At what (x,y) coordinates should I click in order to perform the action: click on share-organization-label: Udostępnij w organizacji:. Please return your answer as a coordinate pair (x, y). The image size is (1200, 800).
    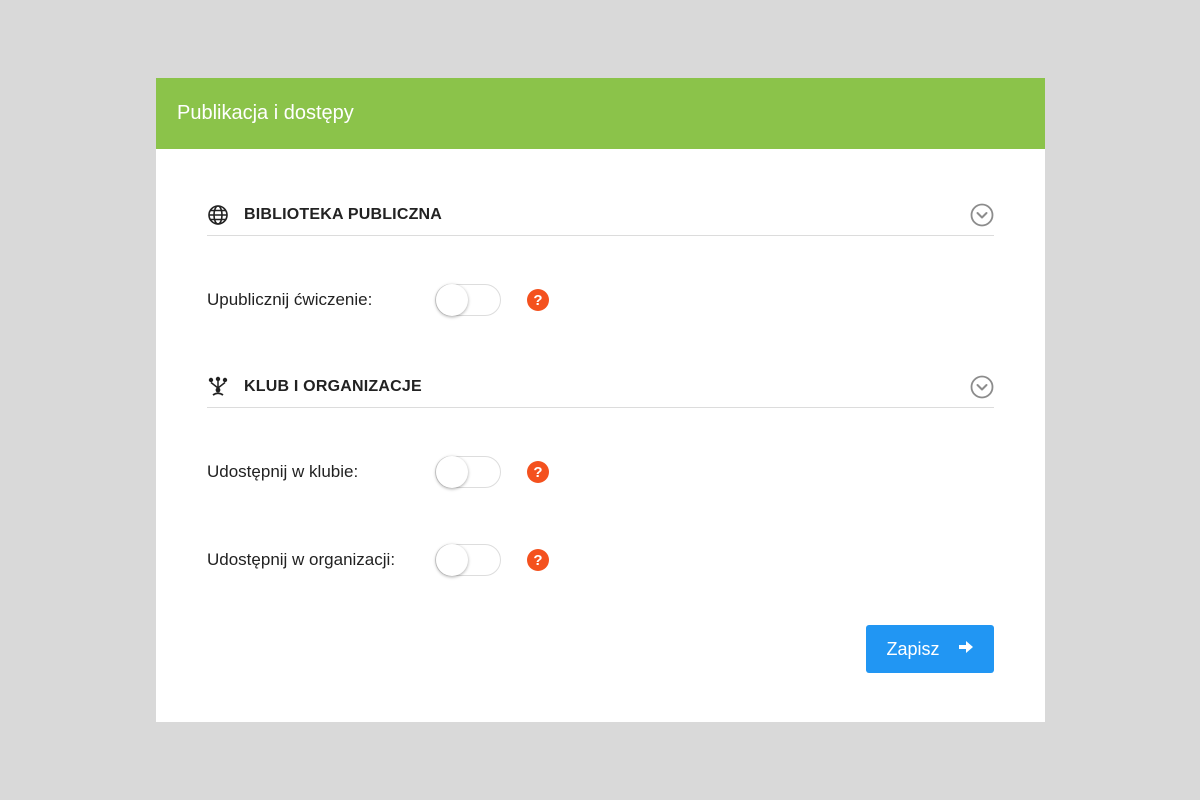
    Looking at the image, I should click on (301, 559).